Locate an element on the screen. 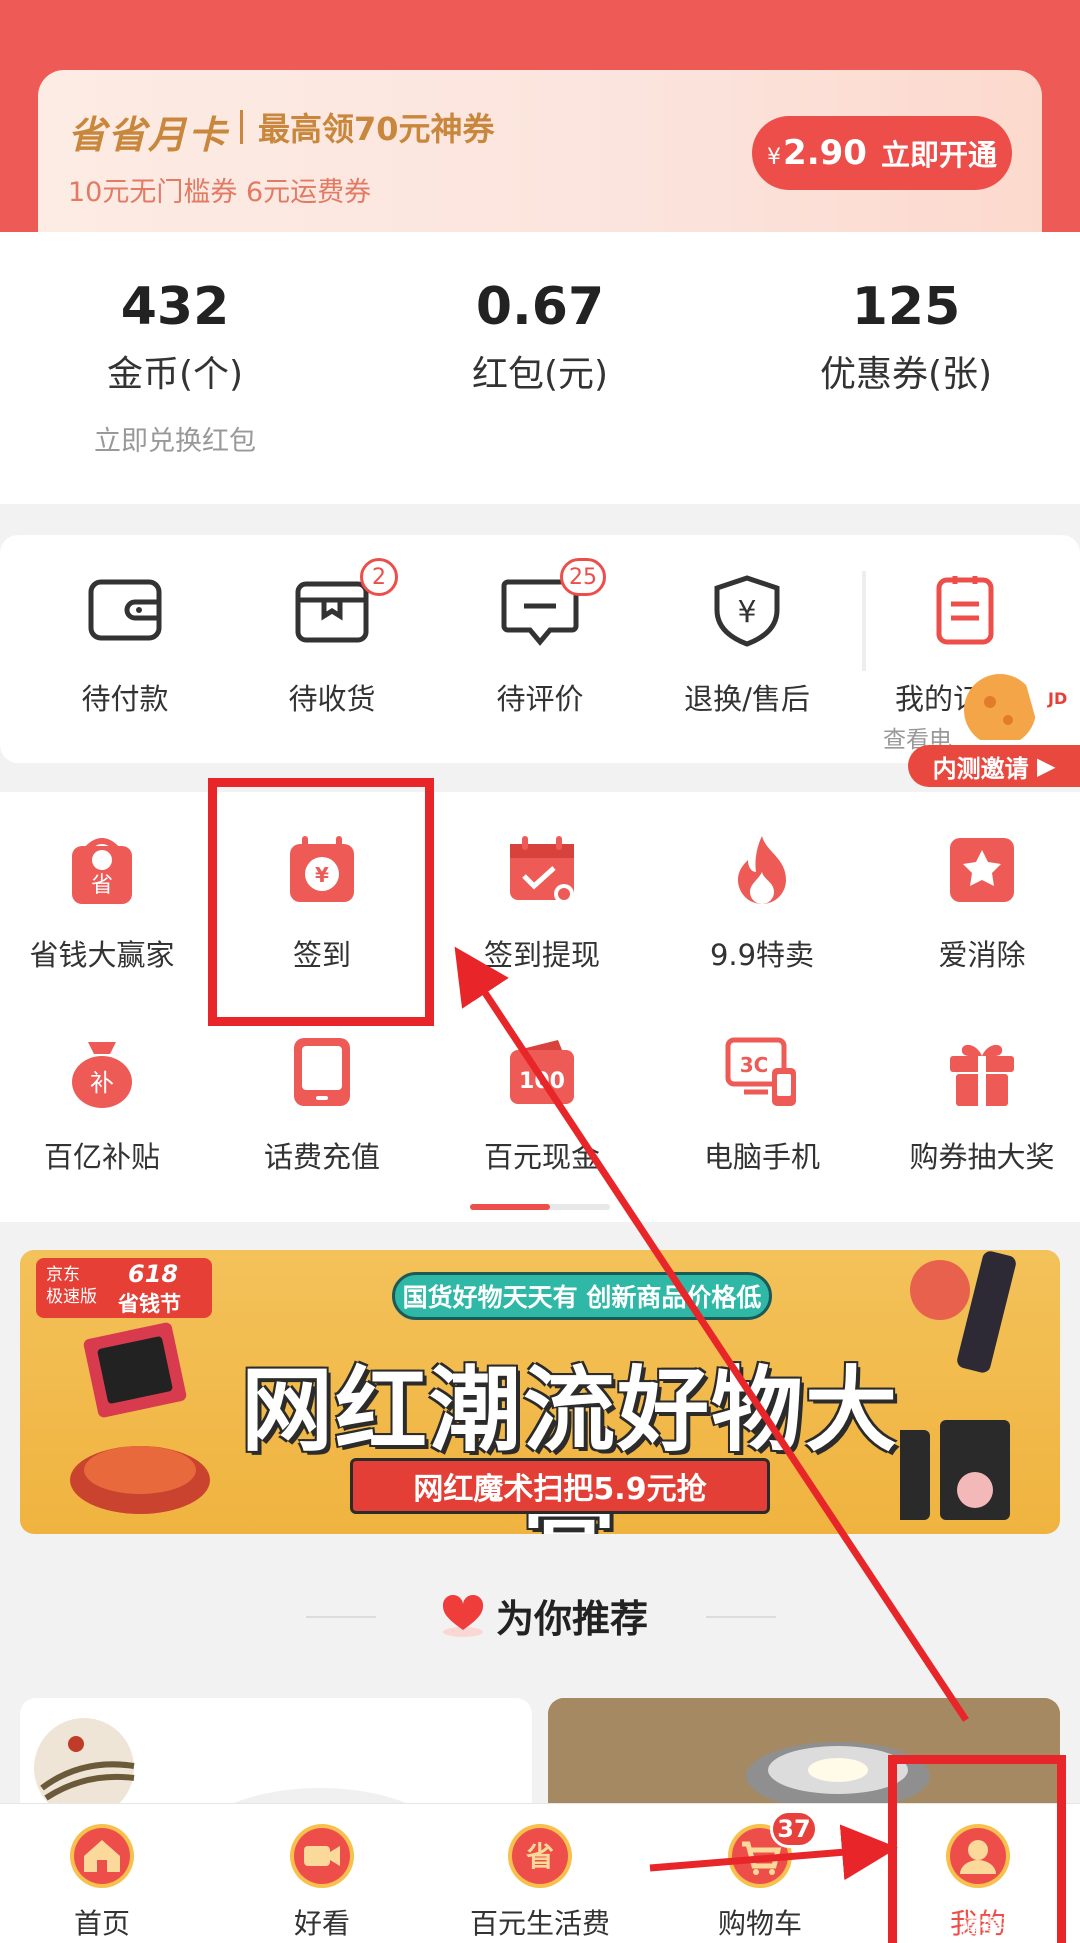  cash-wallet-icon: 100 is located at coordinates (542, 1072).